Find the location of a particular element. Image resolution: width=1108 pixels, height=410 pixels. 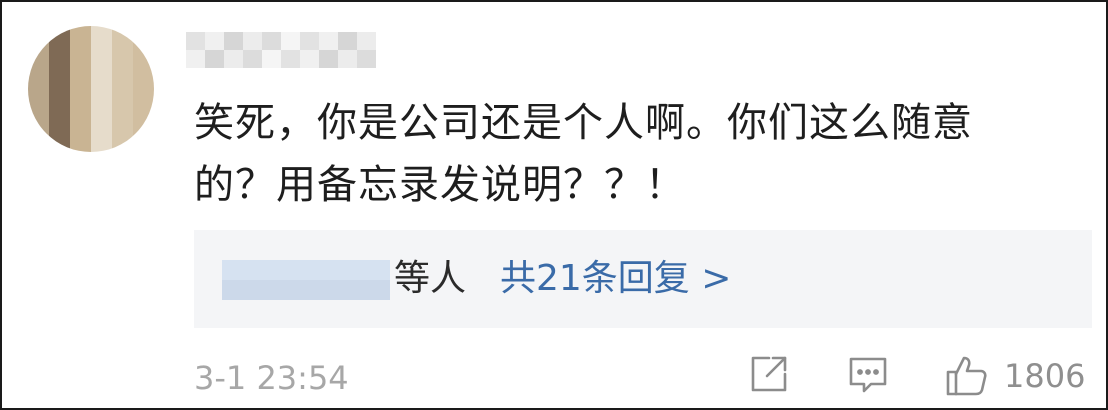

comment-line-1: 笑死，你是公司还是个人啊。你们这么随意 is located at coordinates (583, 123).